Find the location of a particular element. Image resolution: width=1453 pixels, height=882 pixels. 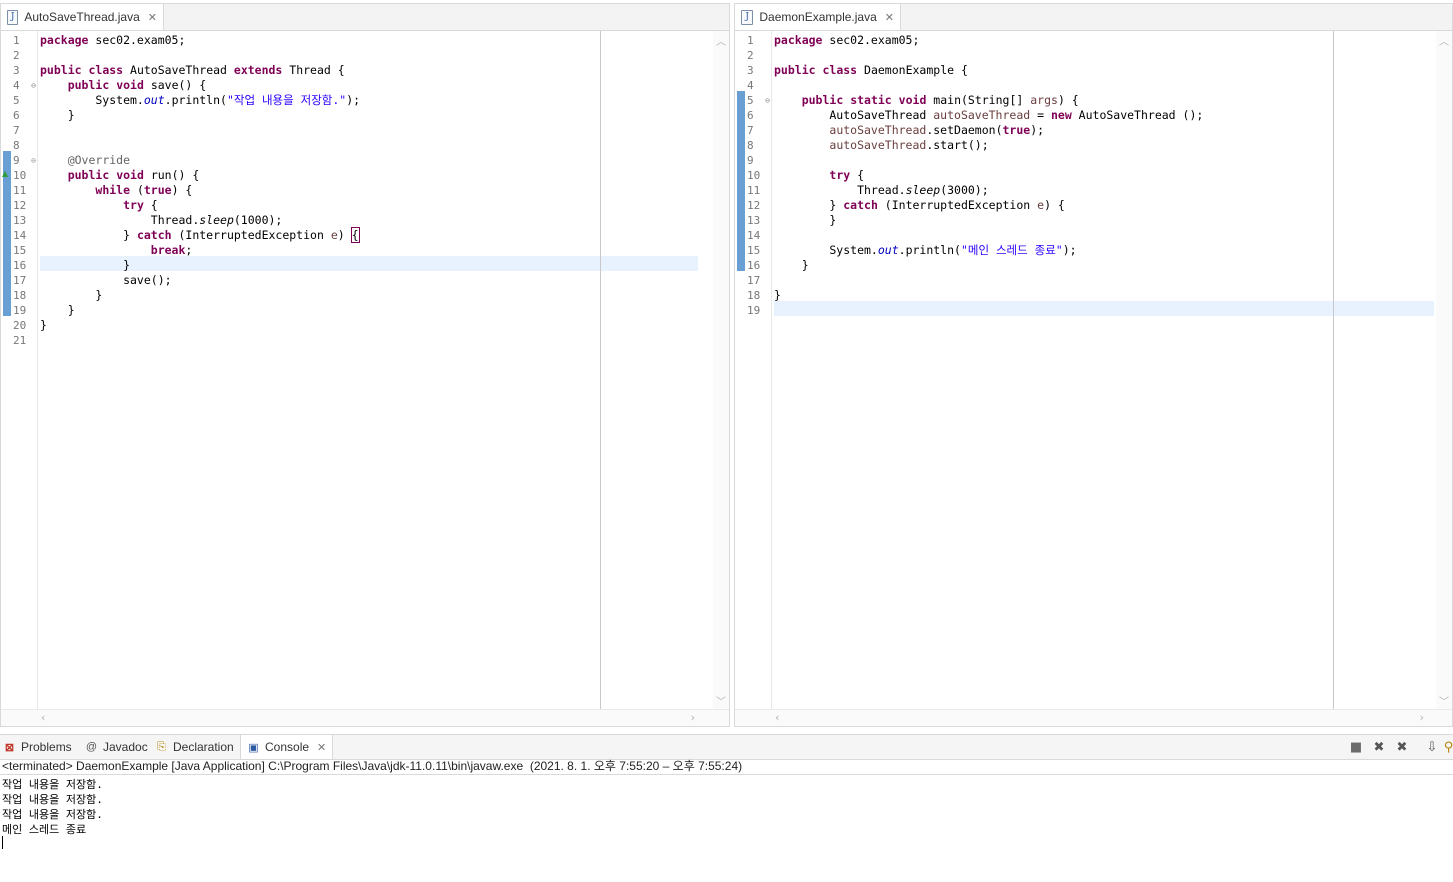

code-token: = is located at coordinates (1040, 115).